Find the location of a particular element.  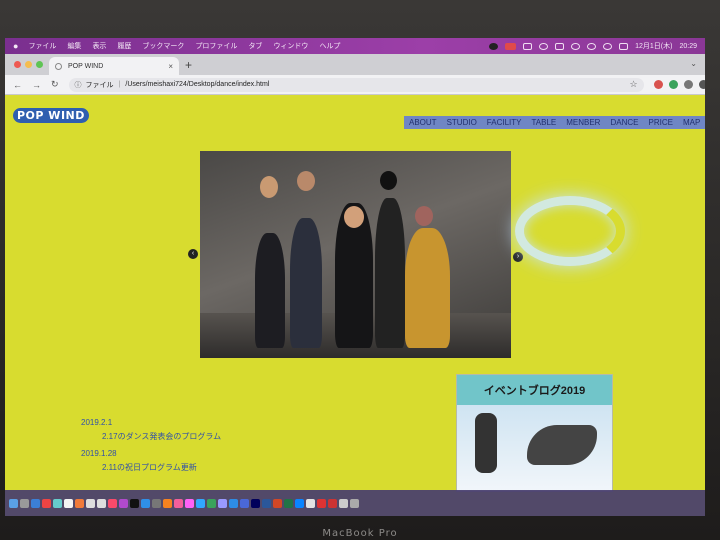

clock-icon is located at coordinates (592, 46).